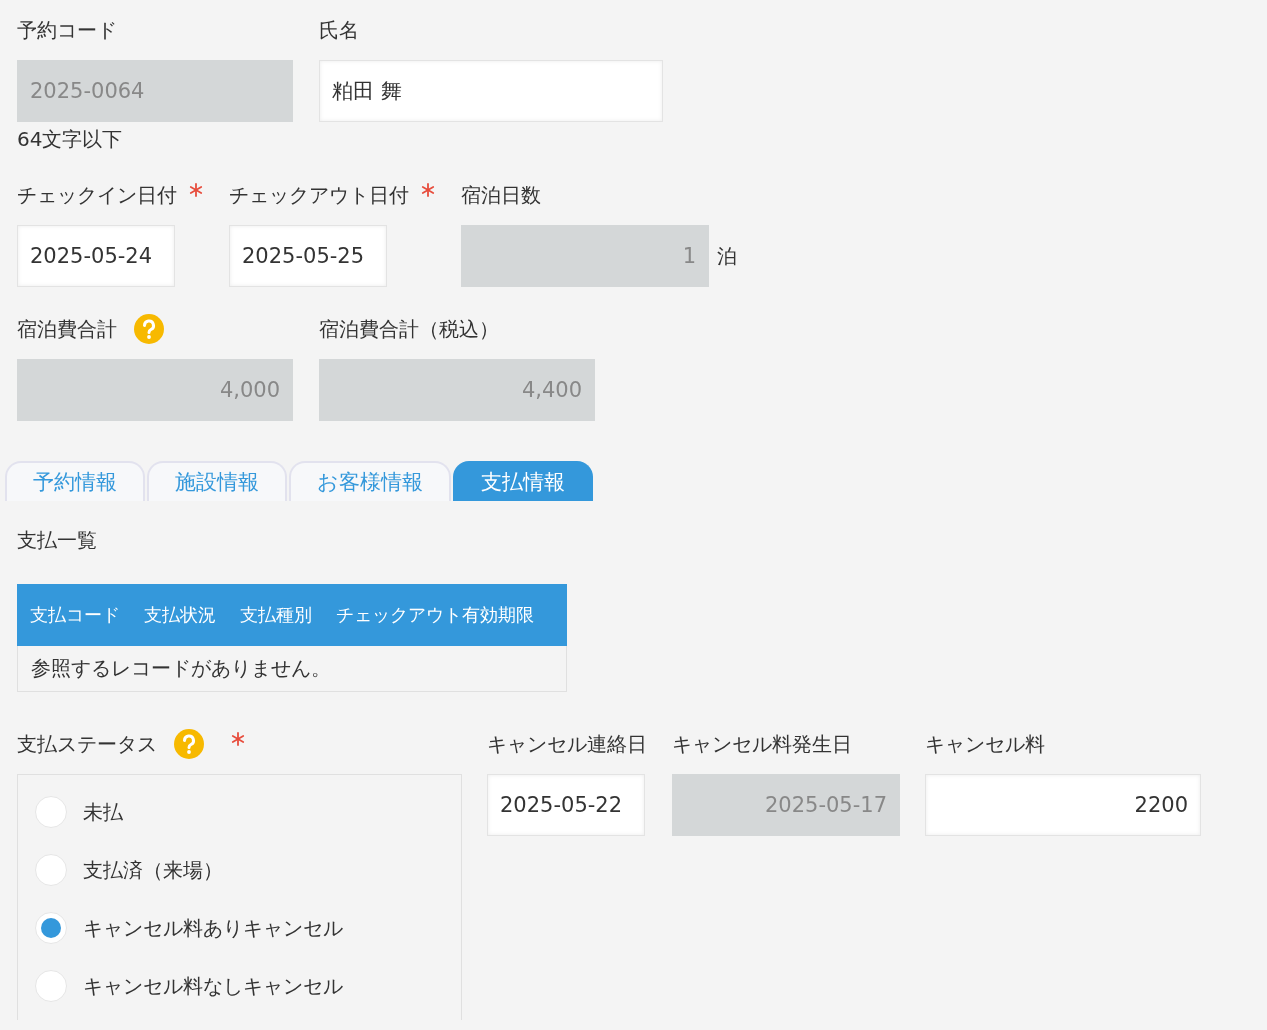  Describe the element at coordinates (762, 744) in the screenshot. I see `field-label: キャンセル料発生日` at that location.